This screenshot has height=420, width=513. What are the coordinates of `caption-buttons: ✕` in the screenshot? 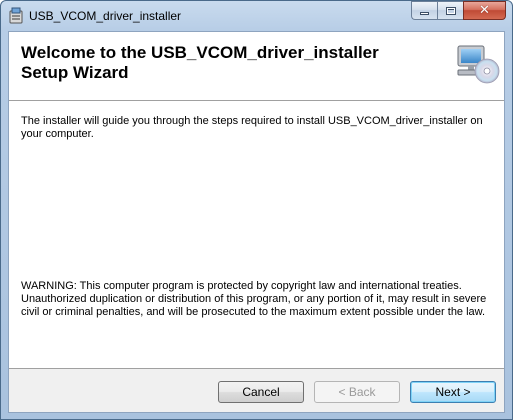 It's located at (458, 11).